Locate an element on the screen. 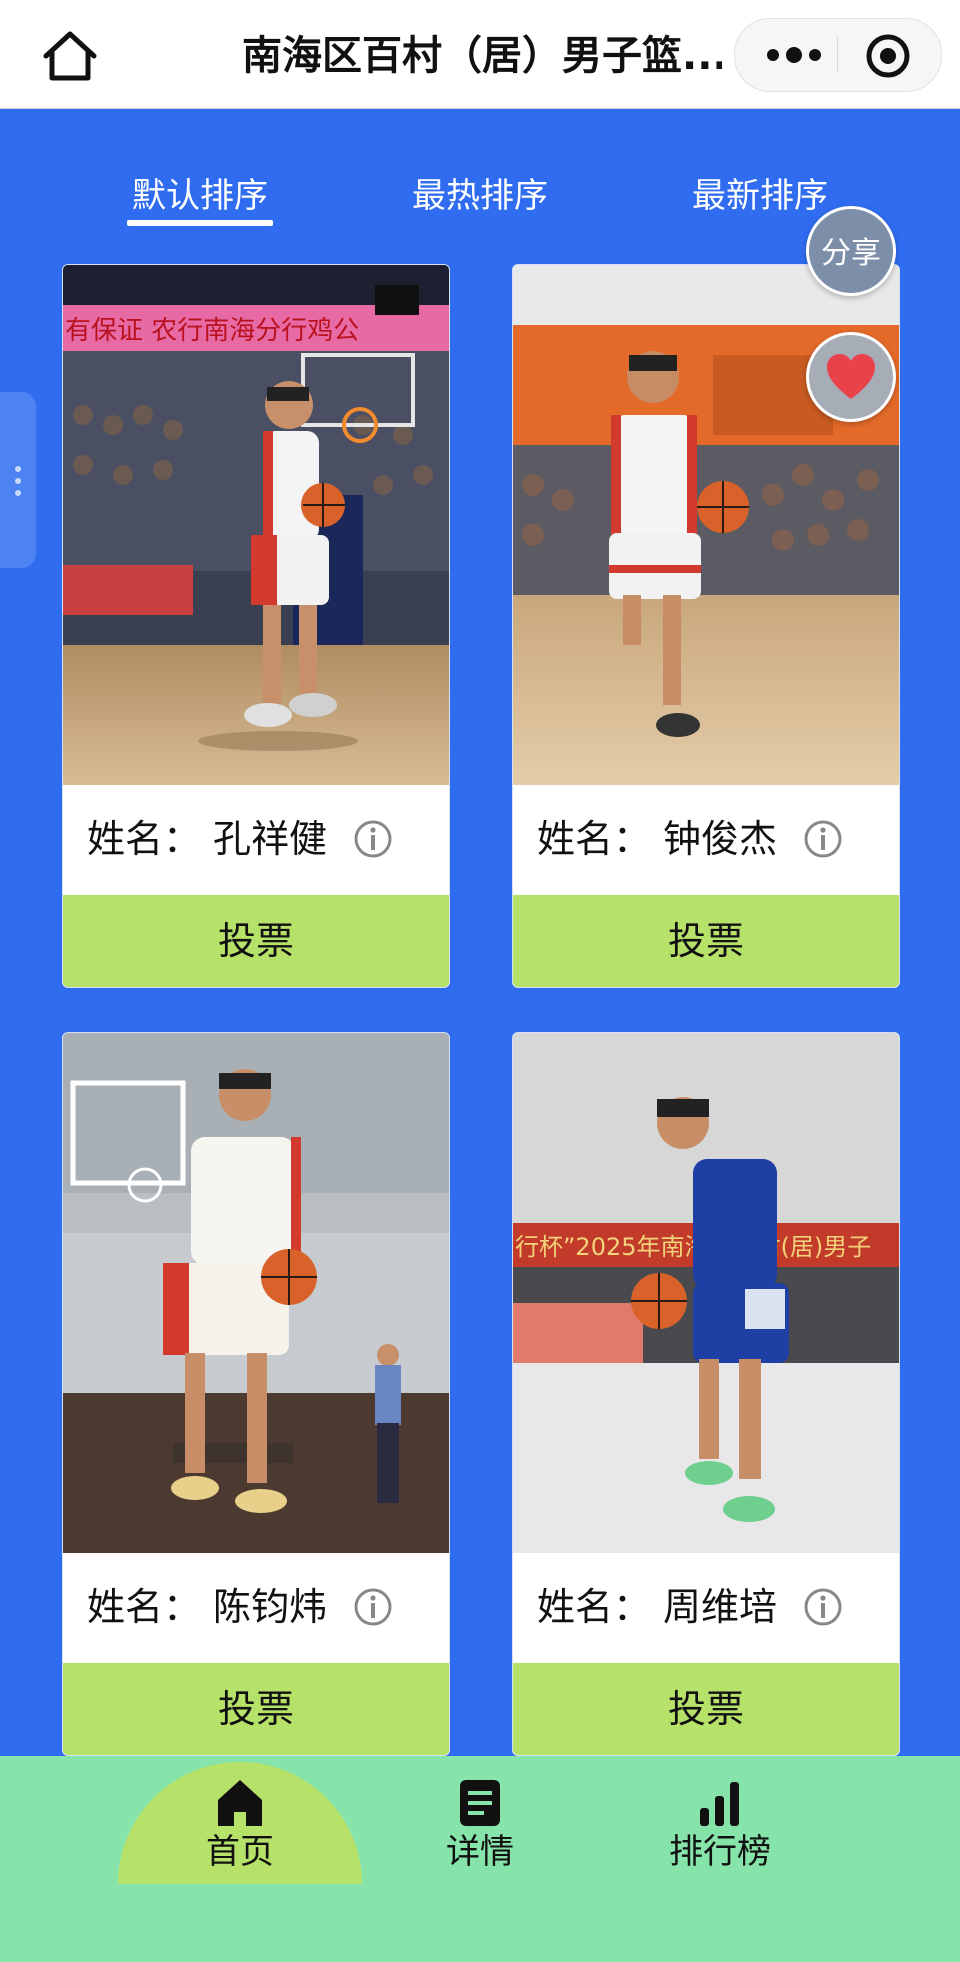  like-button is located at coordinates (851, 377).